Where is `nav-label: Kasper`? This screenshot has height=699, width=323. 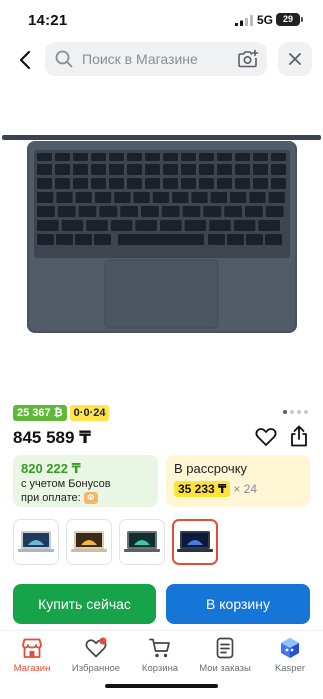 nav-label: Kasper is located at coordinates (290, 668).